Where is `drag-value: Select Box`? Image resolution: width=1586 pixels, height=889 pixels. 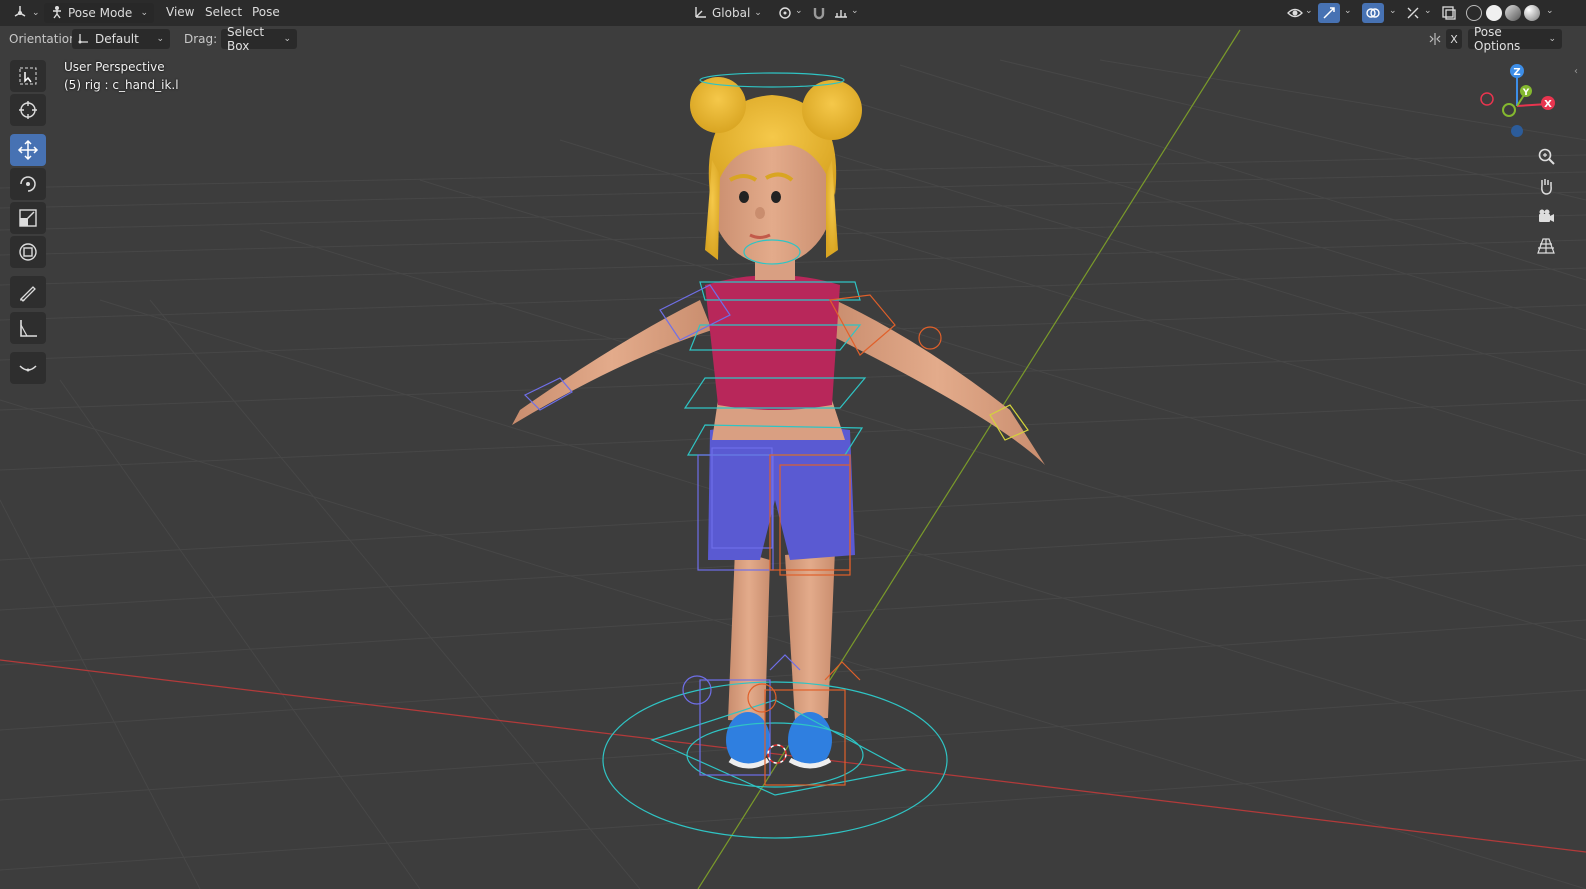
drag-value: Select Box is located at coordinates (246, 39).